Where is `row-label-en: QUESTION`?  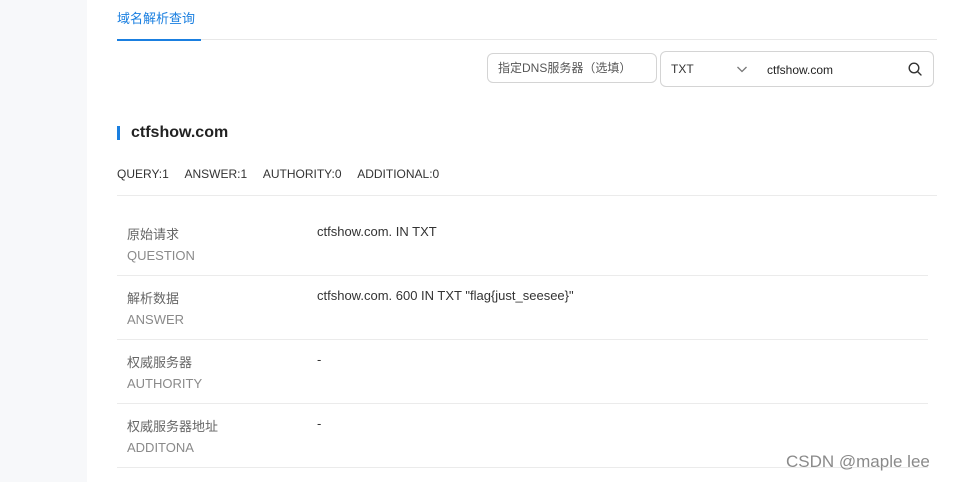
row-label-en: QUESTION is located at coordinates (161, 255).